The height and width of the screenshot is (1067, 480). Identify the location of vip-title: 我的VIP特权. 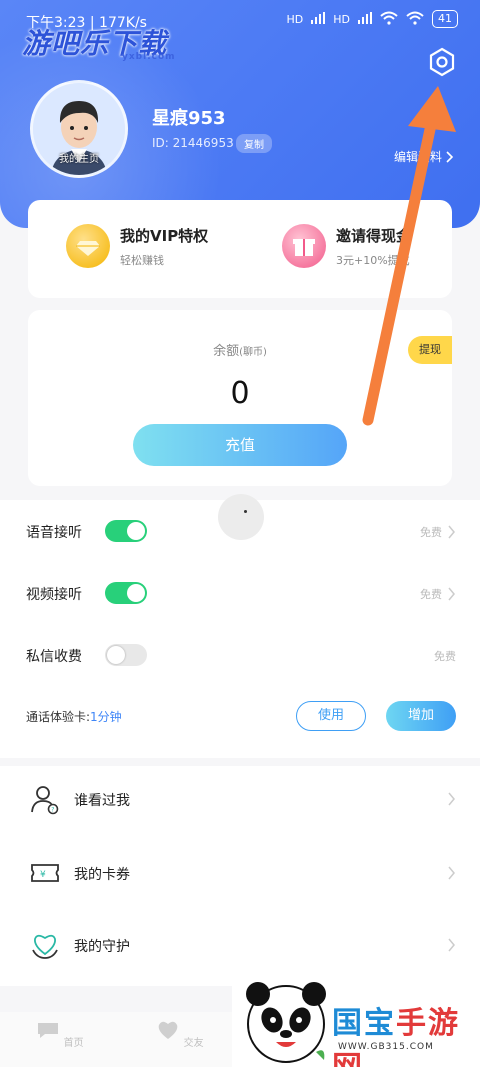
(164, 235).